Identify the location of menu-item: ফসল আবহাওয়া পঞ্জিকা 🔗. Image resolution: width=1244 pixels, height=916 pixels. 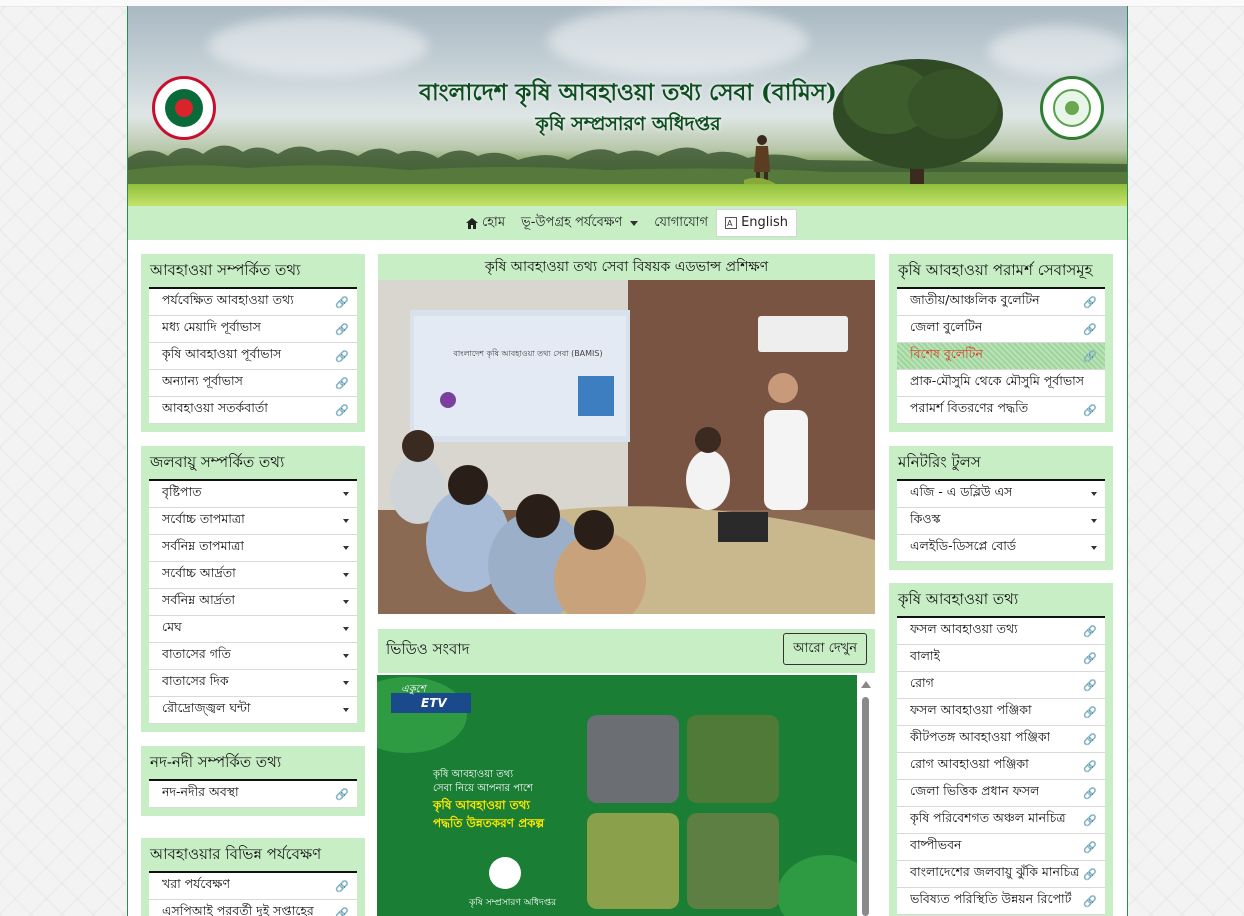
(1001, 712).